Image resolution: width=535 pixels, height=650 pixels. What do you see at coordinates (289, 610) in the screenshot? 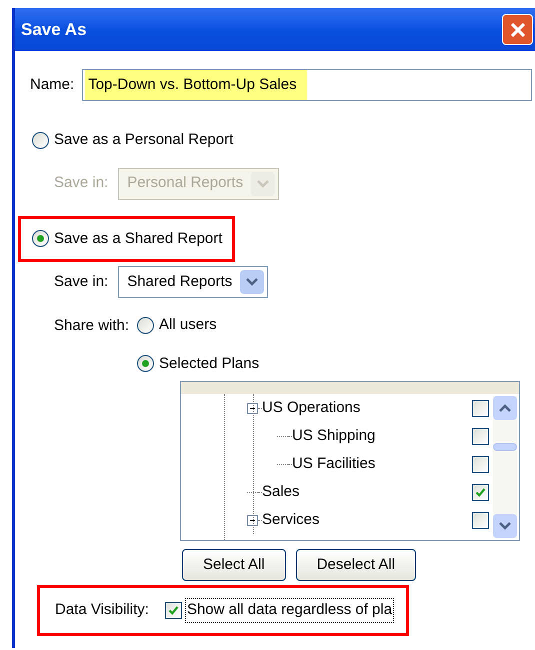
I see `show-all-data-label: Show all data regardless of pla` at bounding box center [289, 610].